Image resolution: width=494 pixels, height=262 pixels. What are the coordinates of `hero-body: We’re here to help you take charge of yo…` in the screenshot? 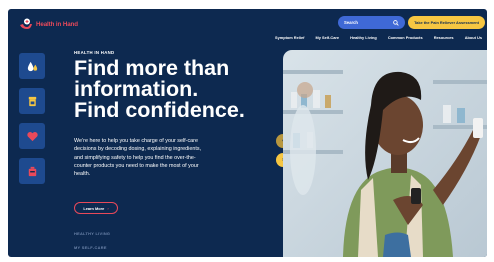 It's located at (138, 158).